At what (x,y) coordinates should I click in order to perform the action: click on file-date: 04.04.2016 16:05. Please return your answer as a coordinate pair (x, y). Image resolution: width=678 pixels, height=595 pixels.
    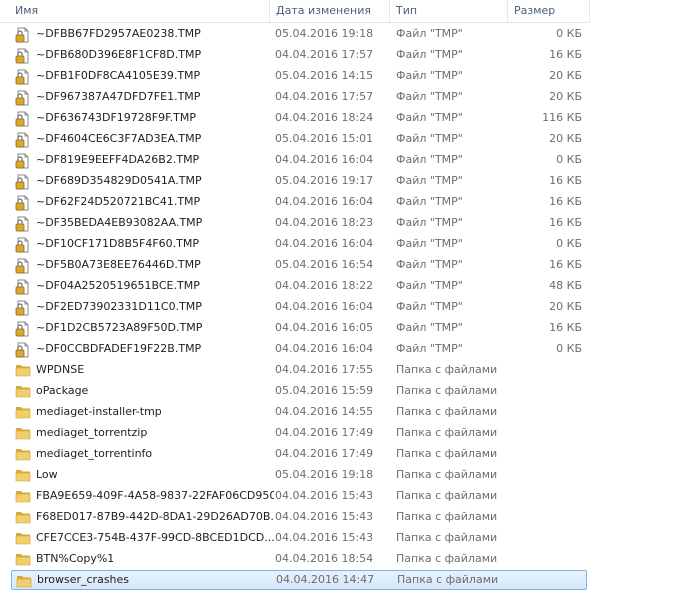
    Looking at the image, I should click on (324, 327).